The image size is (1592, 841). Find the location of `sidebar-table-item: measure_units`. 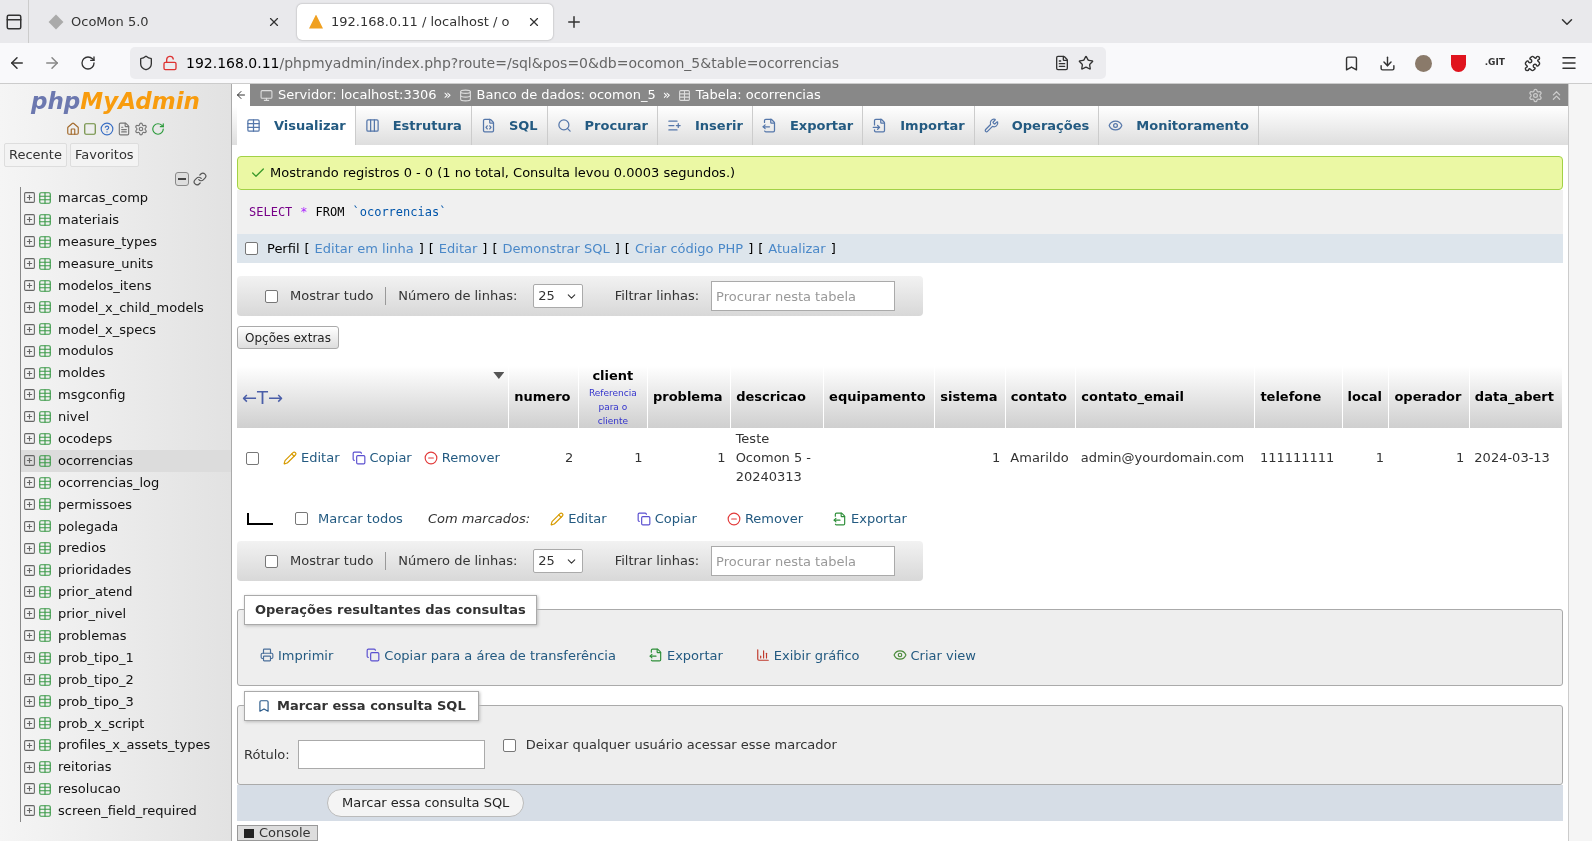

sidebar-table-item: measure_units is located at coordinates (126, 263).